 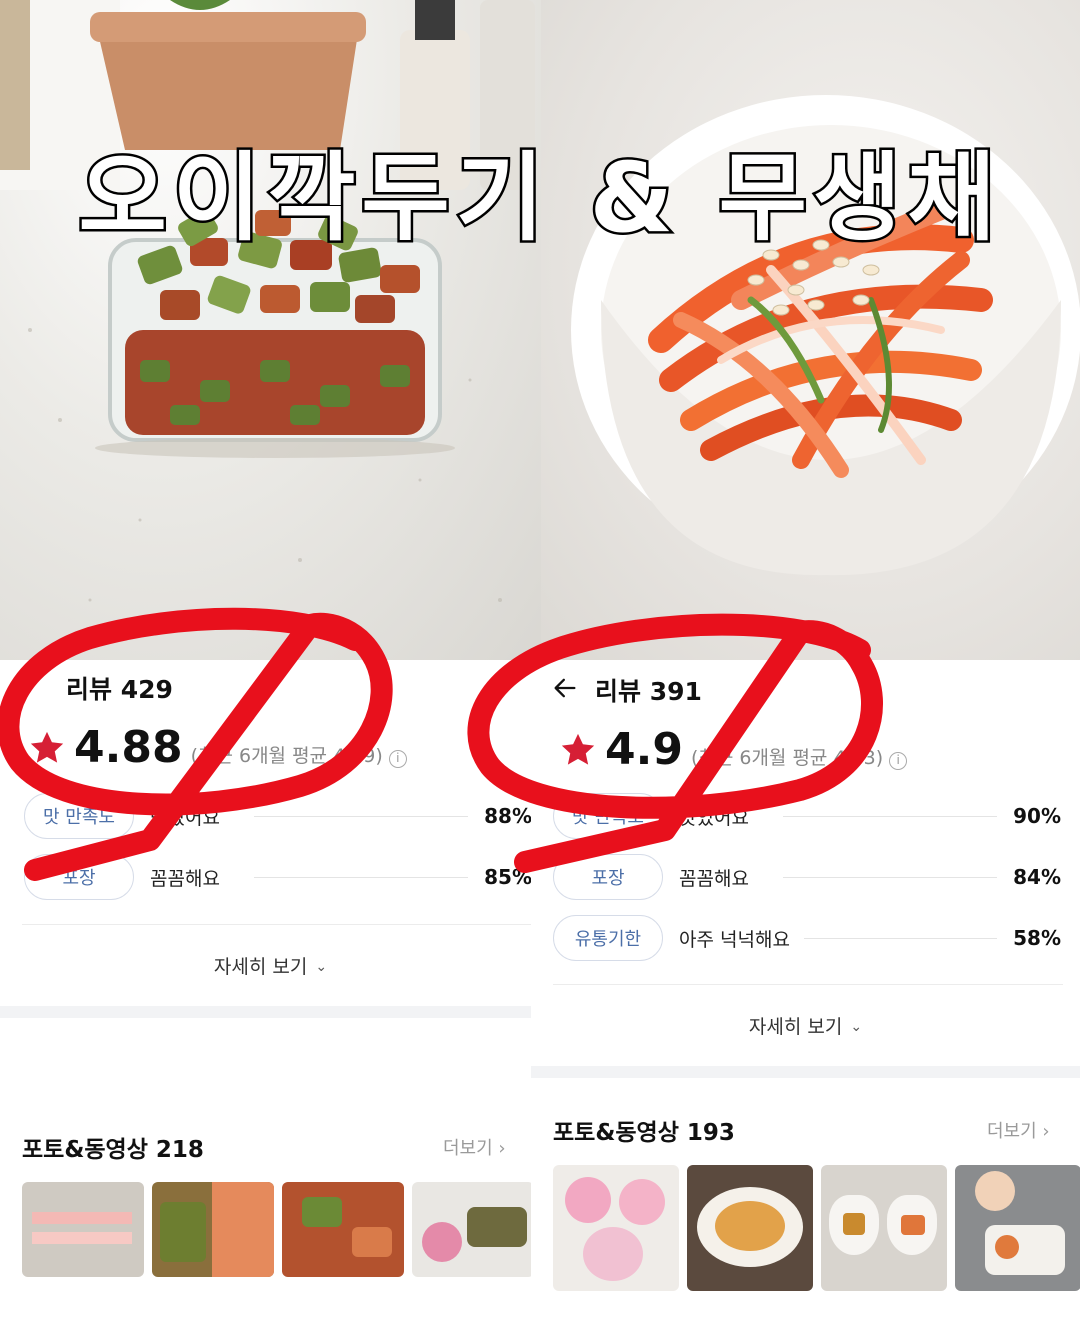 What do you see at coordinates (508, 877) in the screenshot?
I see `attribute-percent: 85%` at bounding box center [508, 877].